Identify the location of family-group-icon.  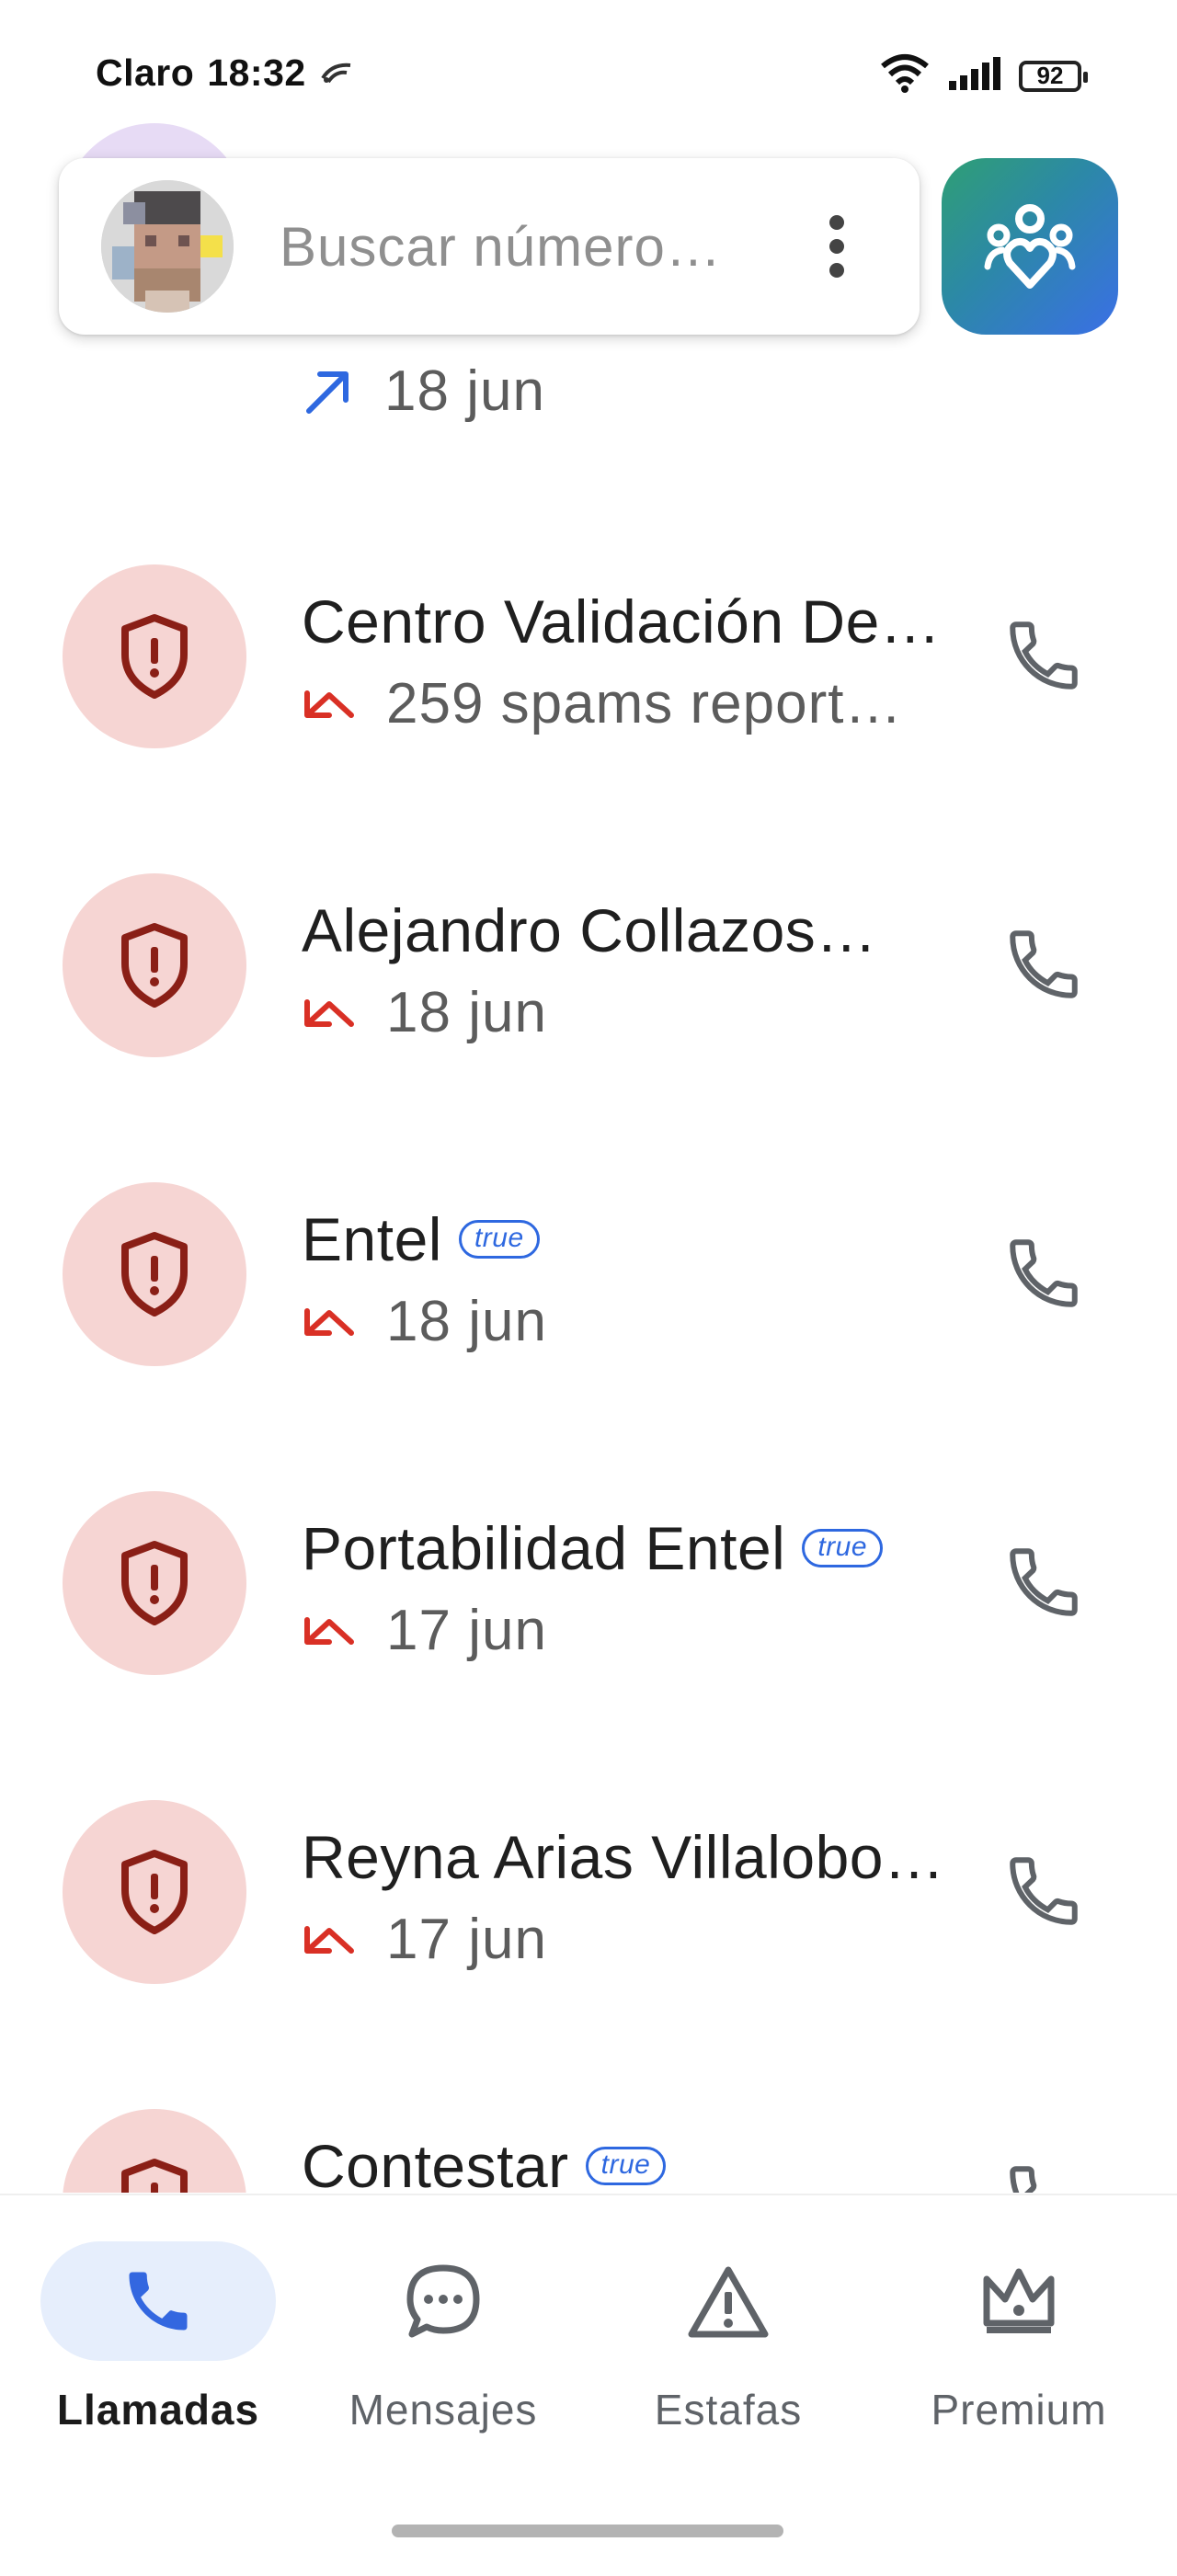
(1030, 246).